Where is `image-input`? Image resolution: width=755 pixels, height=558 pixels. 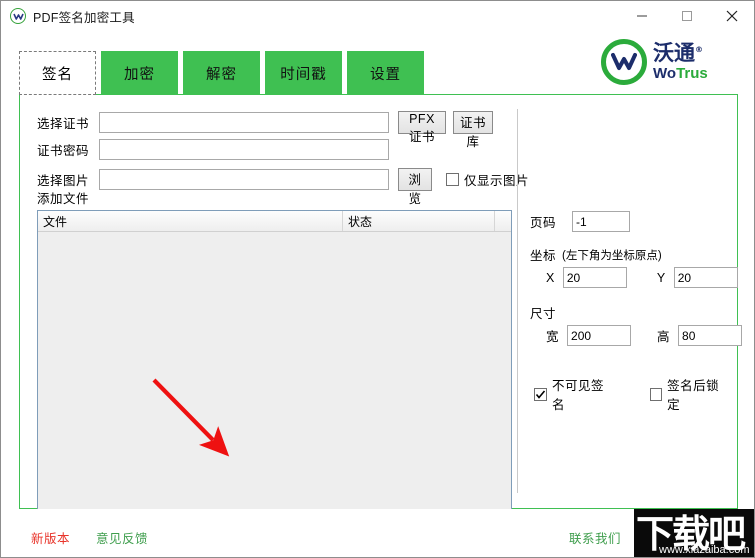 image-input is located at coordinates (244, 179).